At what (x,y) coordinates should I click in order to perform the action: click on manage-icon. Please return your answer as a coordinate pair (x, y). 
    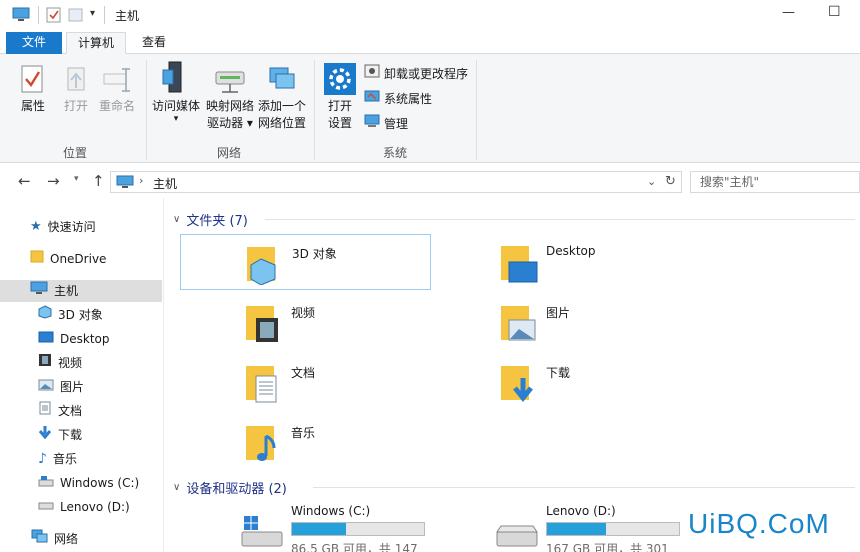
    Looking at the image, I should click on (372, 124).